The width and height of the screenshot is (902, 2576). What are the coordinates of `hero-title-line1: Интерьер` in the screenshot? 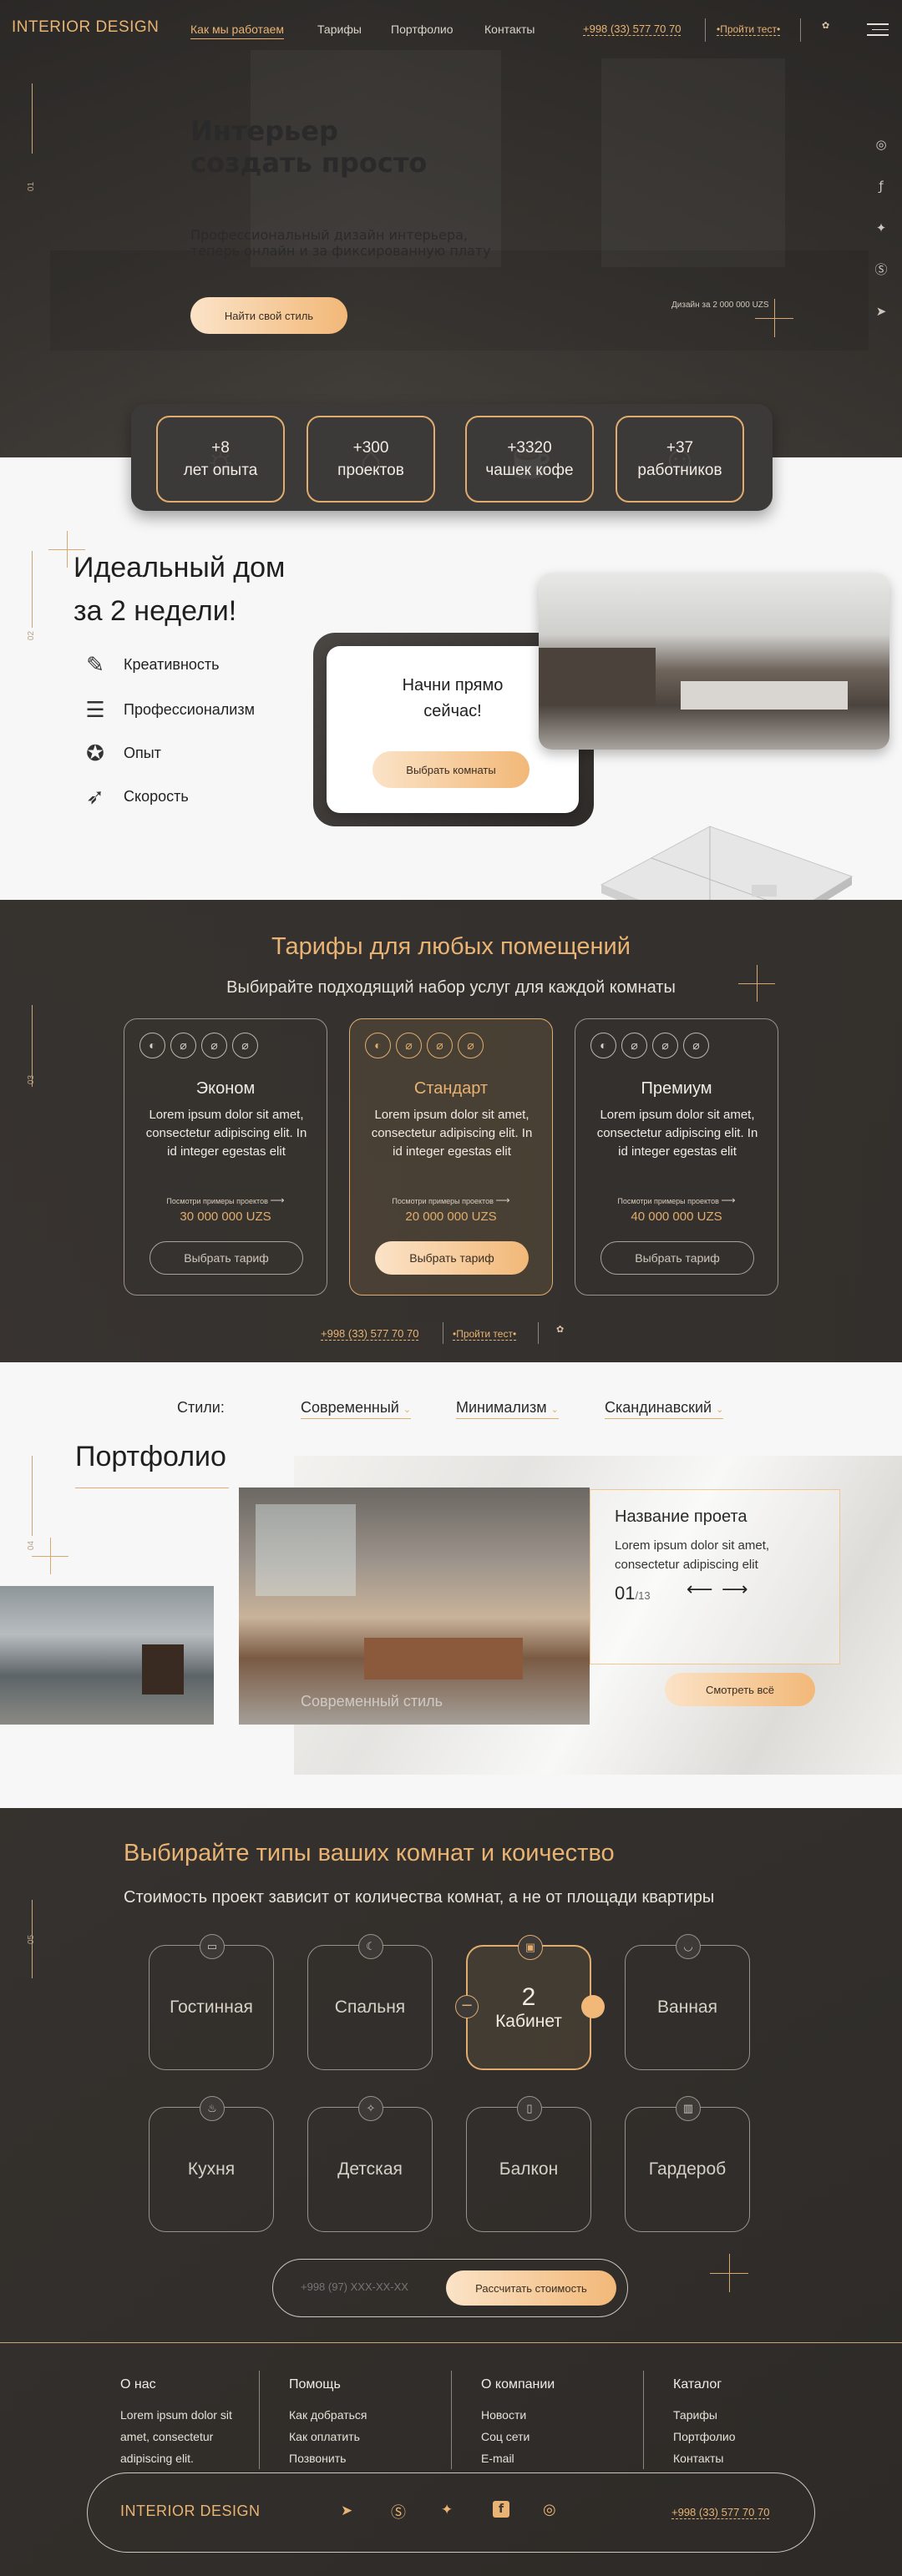 It's located at (264, 131).